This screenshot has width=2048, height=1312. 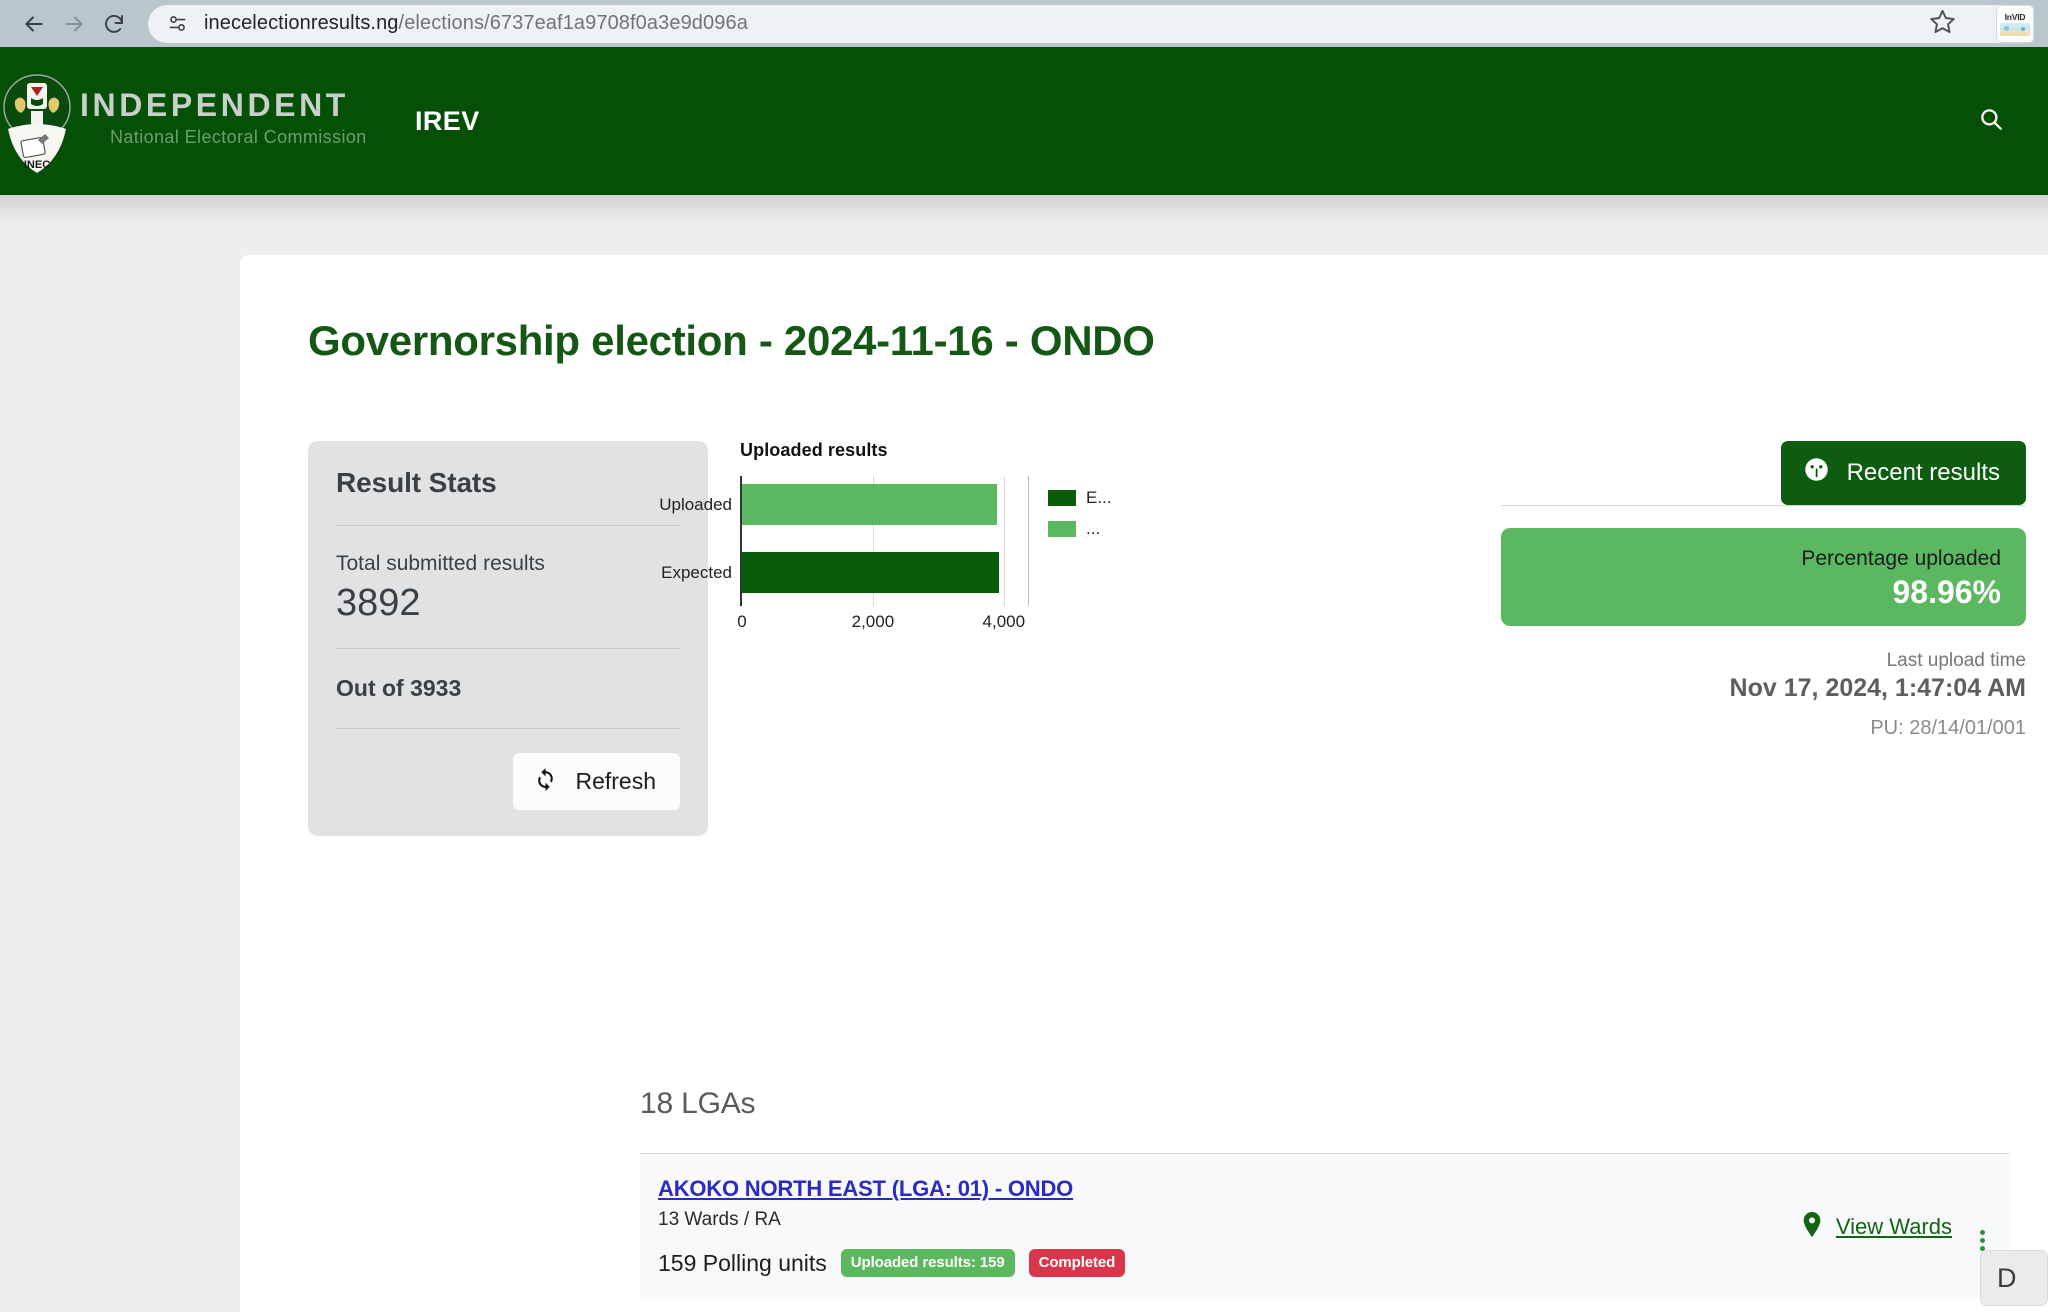 What do you see at coordinates (1763, 505) in the screenshot?
I see `divider` at bounding box center [1763, 505].